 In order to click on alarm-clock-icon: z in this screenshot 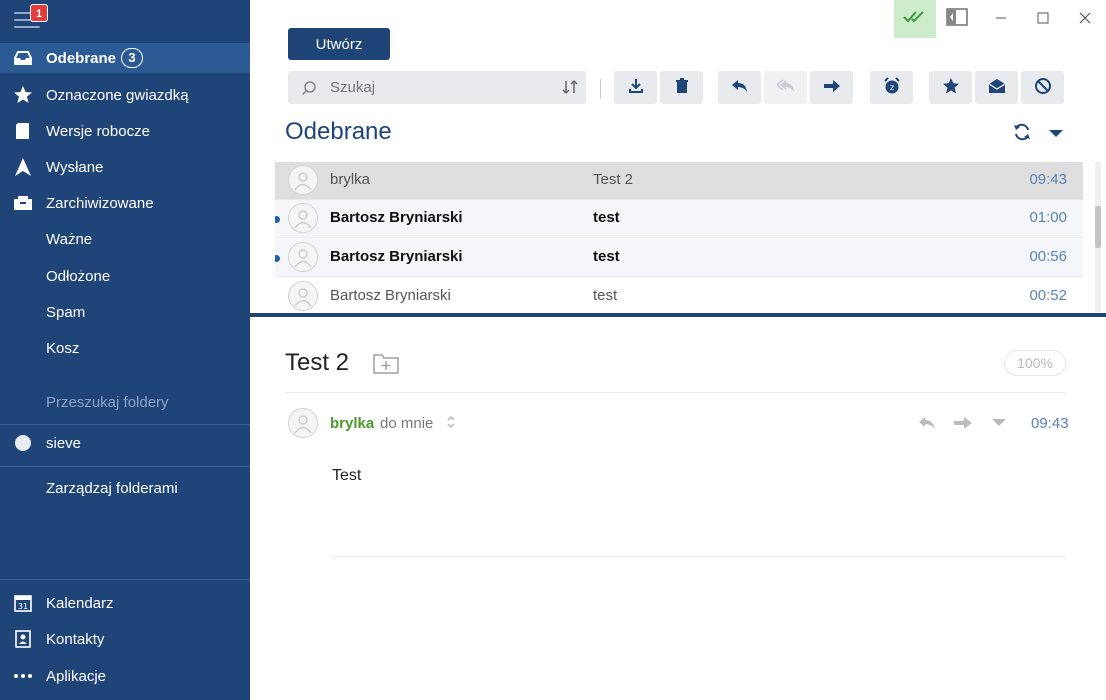, I will do `click(892, 87)`.